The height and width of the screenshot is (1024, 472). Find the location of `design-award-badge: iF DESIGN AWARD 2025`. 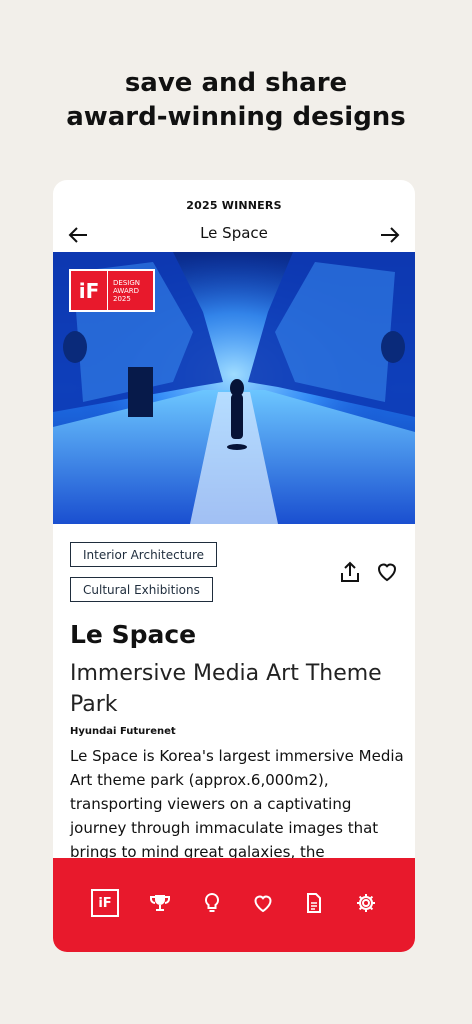

design-award-badge: iF DESIGN AWARD 2025 is located at coordinates (112, 290).